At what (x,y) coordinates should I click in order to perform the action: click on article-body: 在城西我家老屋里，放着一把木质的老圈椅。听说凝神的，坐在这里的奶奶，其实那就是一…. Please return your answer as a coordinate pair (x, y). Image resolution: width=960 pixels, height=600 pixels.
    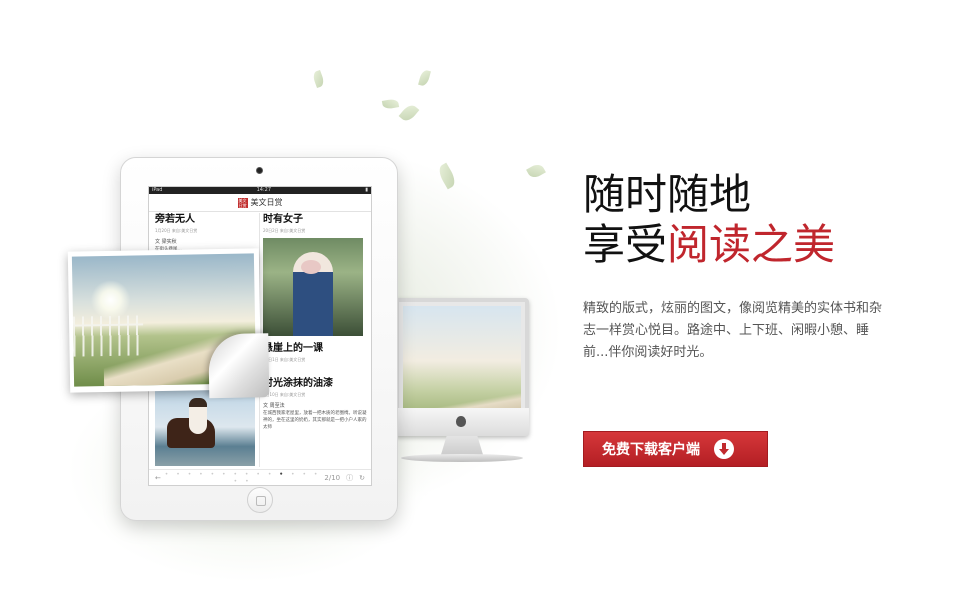
    Looking at the image, I should click on (315, 420).